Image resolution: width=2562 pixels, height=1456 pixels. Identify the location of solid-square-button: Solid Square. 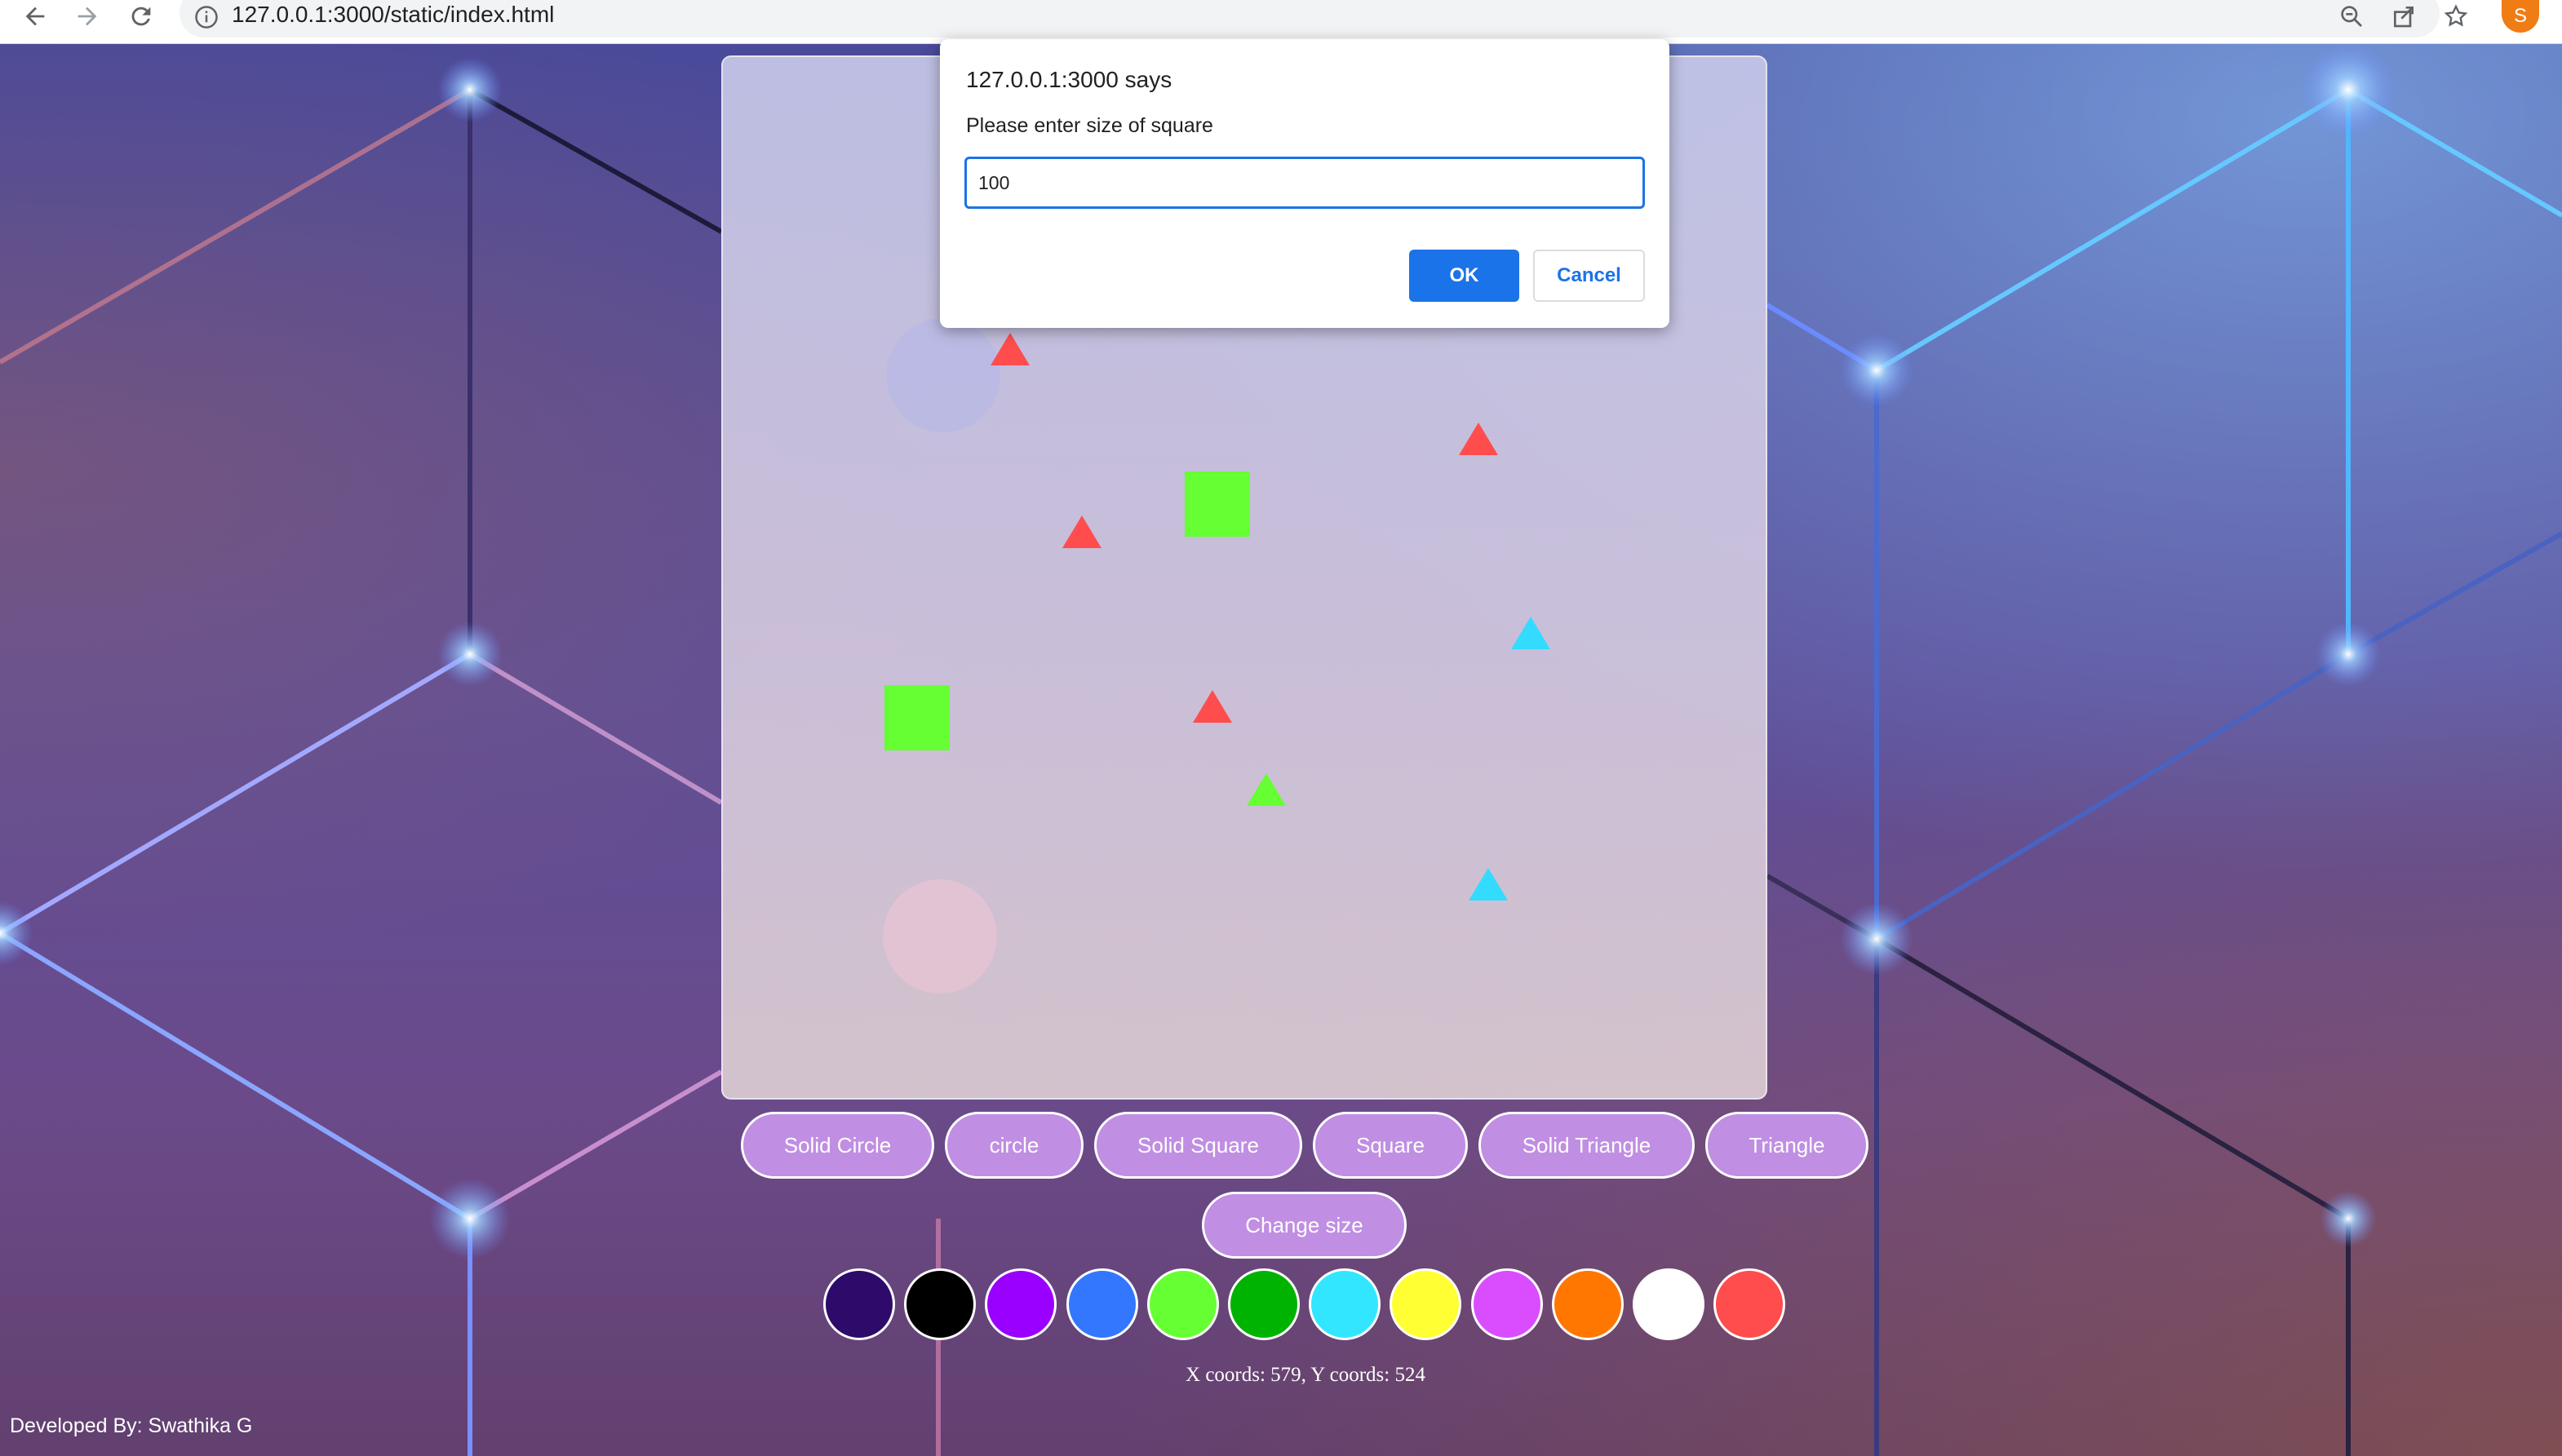
(1198, 1145).